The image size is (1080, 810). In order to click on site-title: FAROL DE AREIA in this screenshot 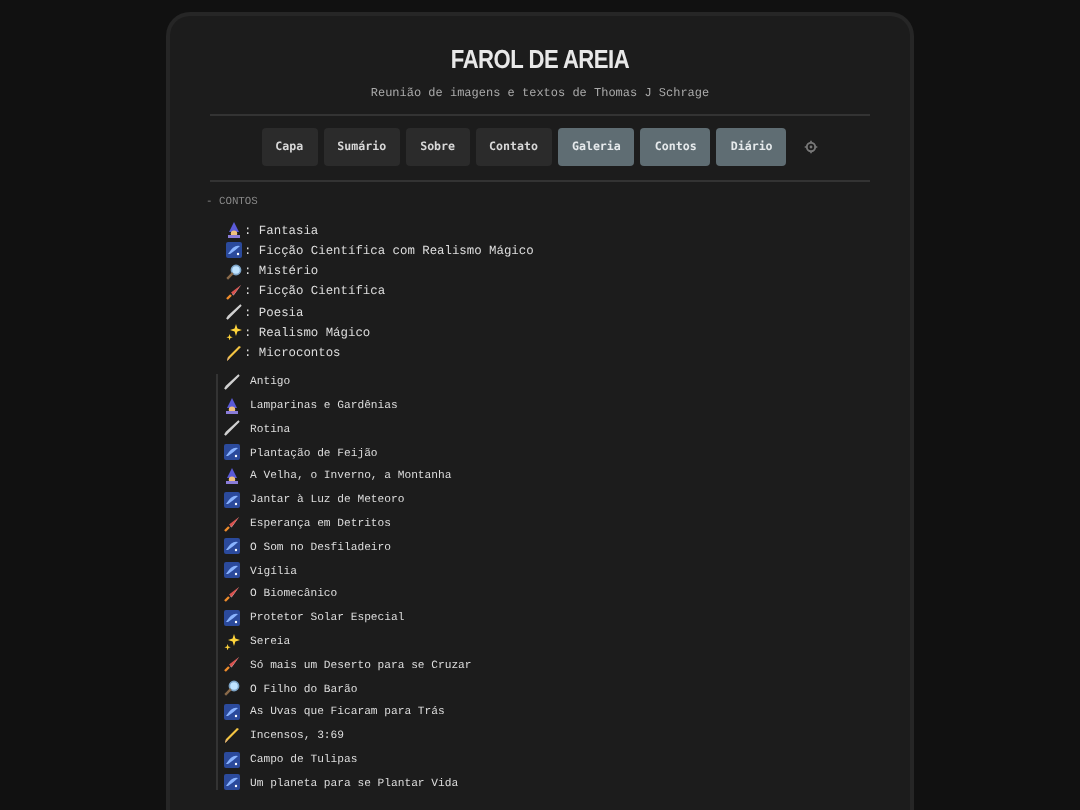, I will do `click(540, 59)`.